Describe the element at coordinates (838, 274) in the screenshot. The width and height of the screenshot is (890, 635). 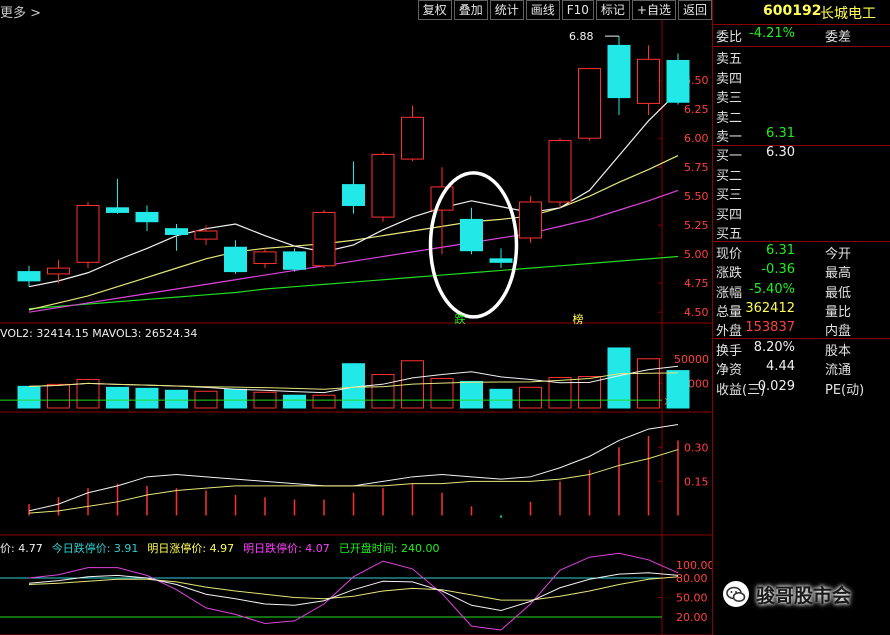
I see `stat-label-secondary: 最高` at that location.